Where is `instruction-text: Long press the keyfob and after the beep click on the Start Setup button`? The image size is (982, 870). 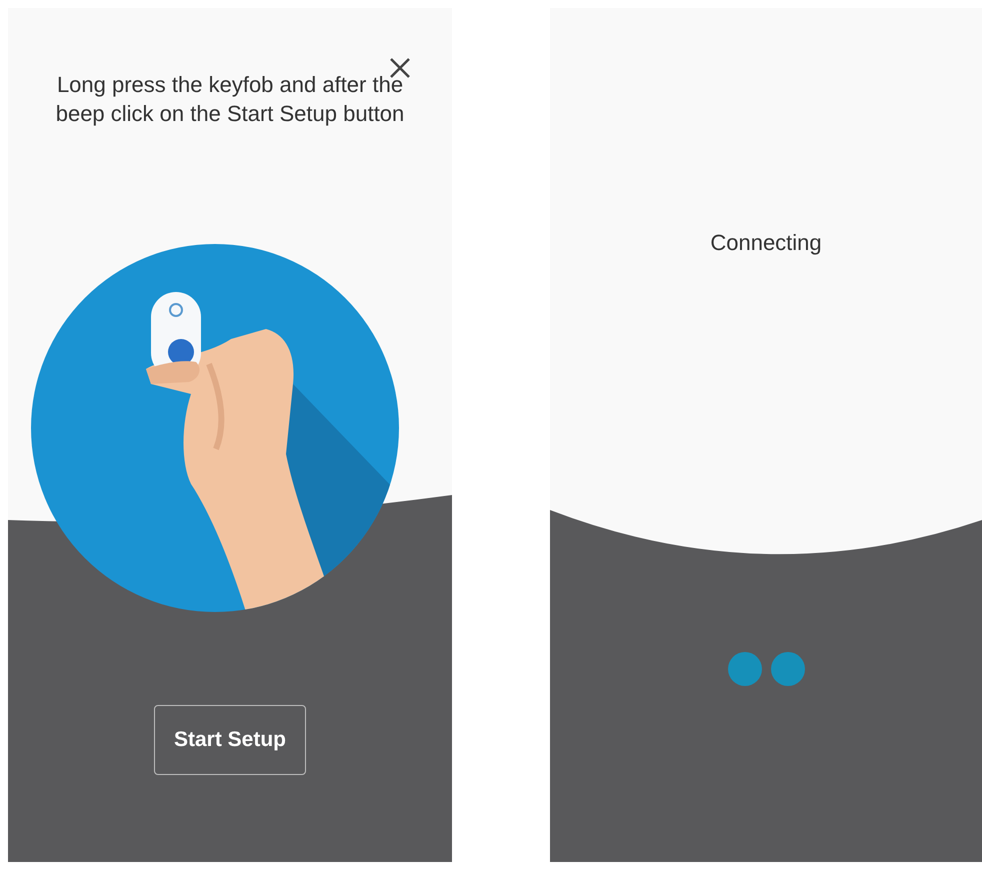 instruction-text: Long press the keyfob and after the beep click on the Start Setup button is located at coordinates (230, 99).